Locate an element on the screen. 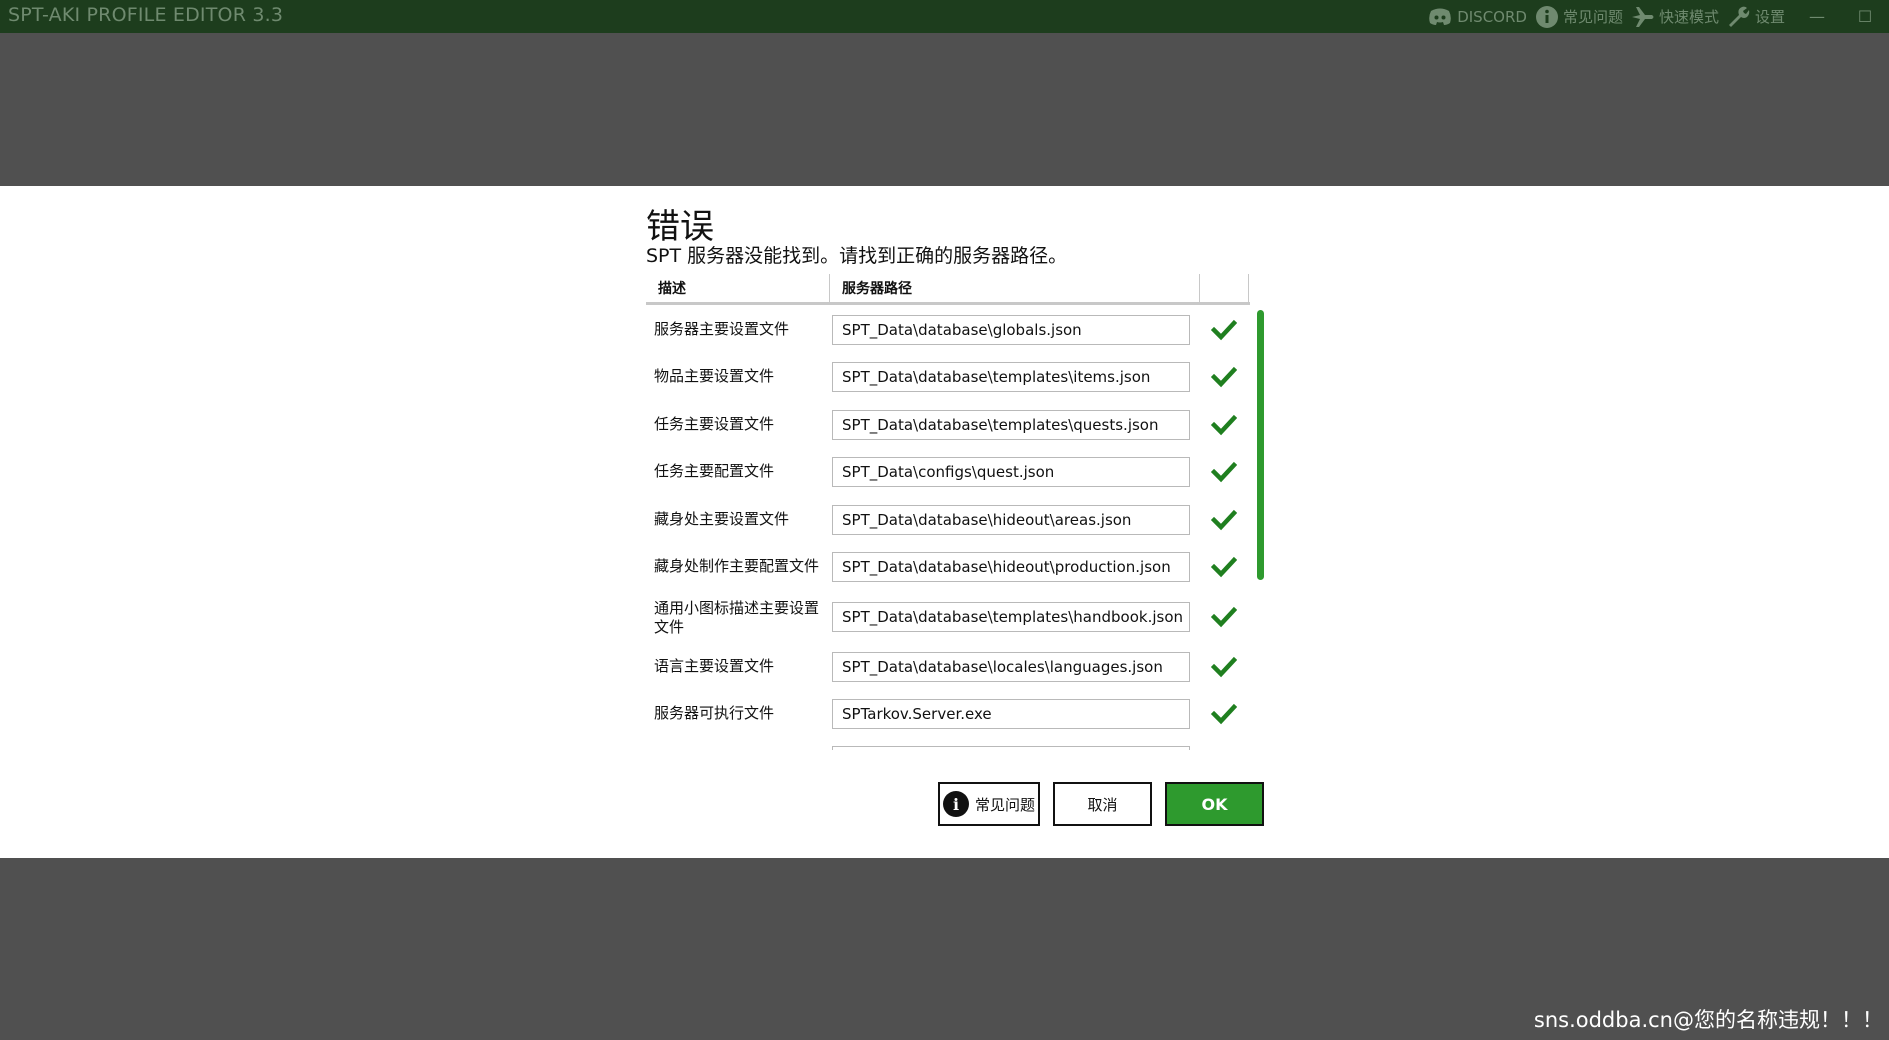 The width and height of the screenshot is (1889, 1040). server-path-input: SPT_Data\database\globals.json is located at coordinates (1011, 330).